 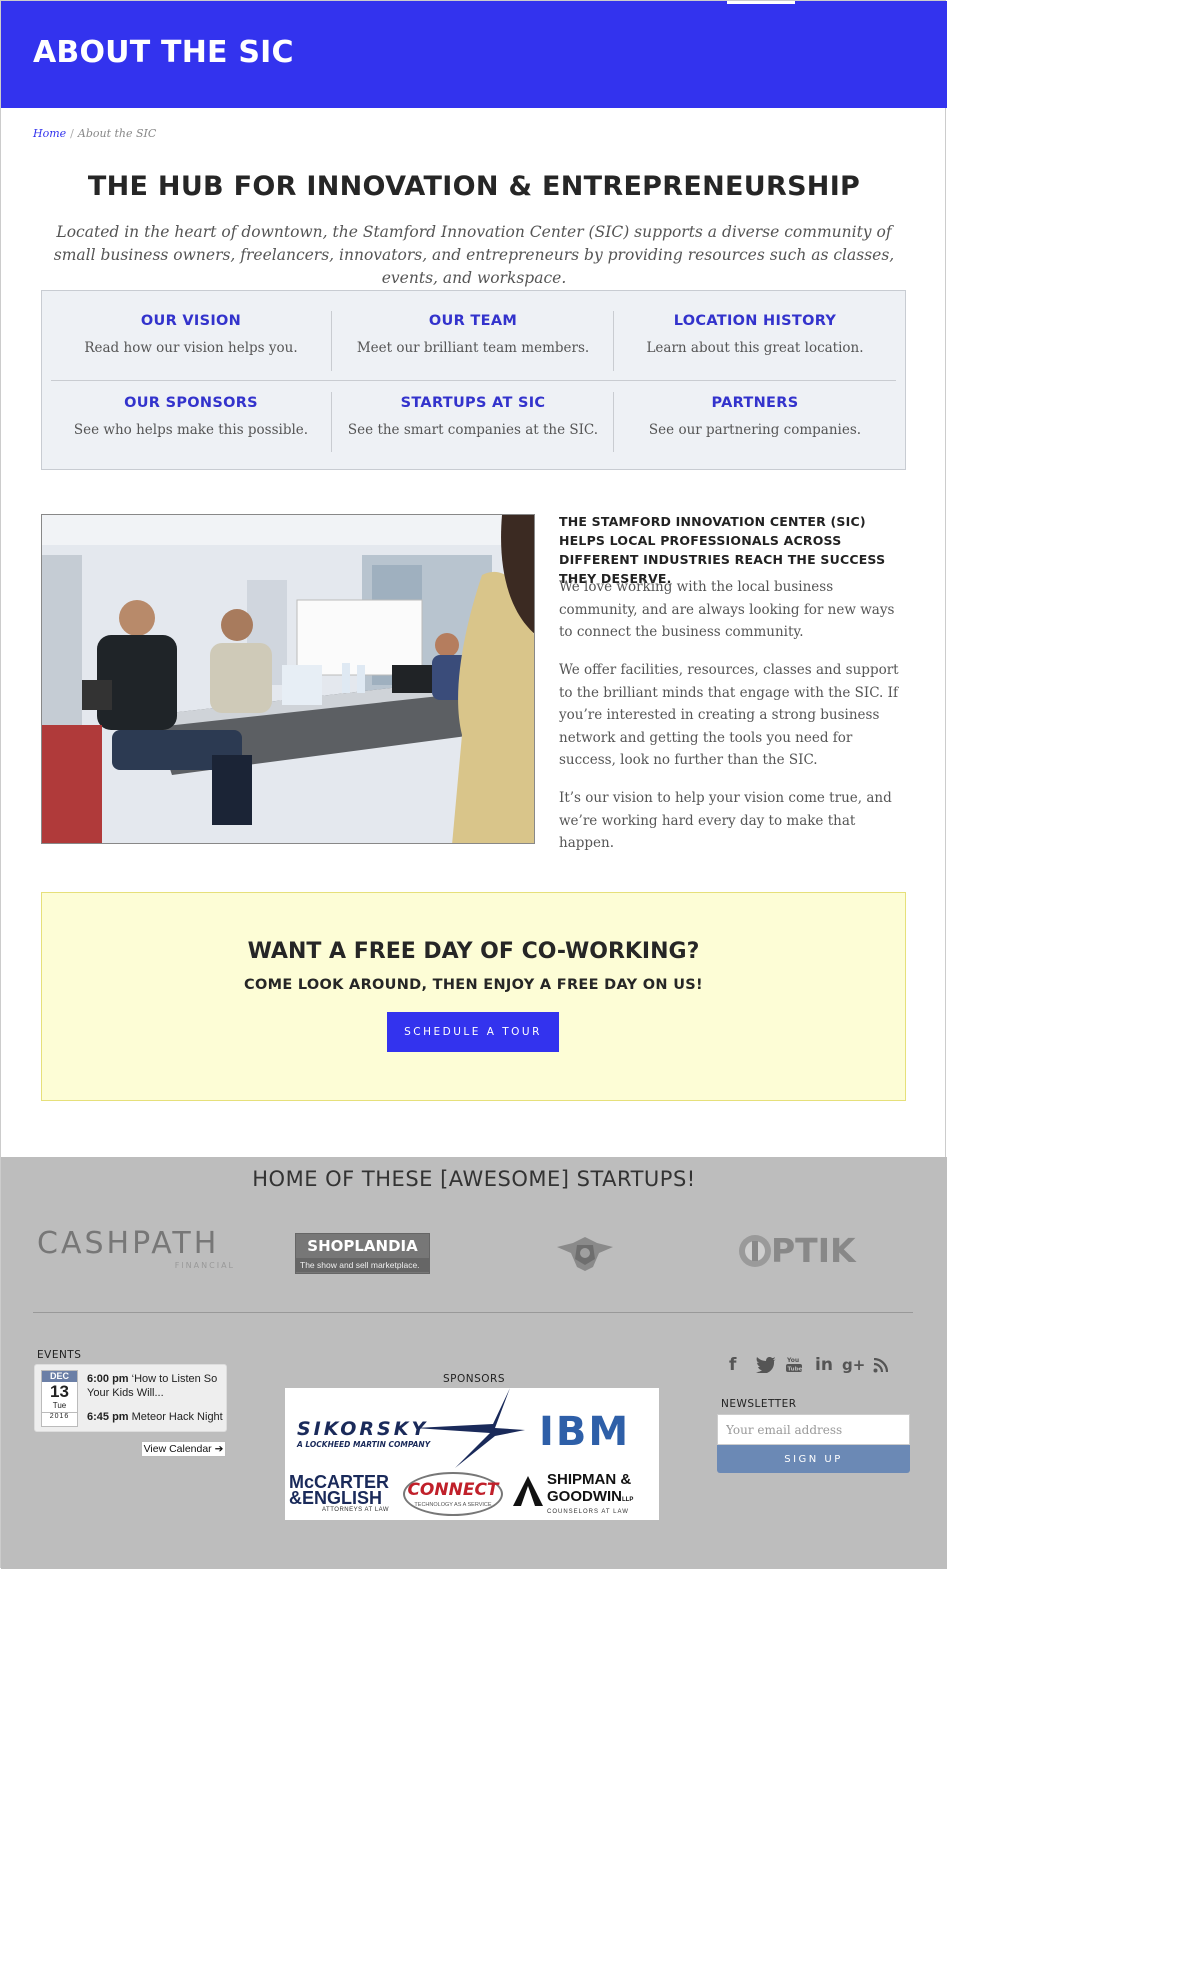 What do you see at coordinates (117, 133) in the screenshot?
I see `breadcrumb-current: About the SIC` at bounding box center [117, 133].